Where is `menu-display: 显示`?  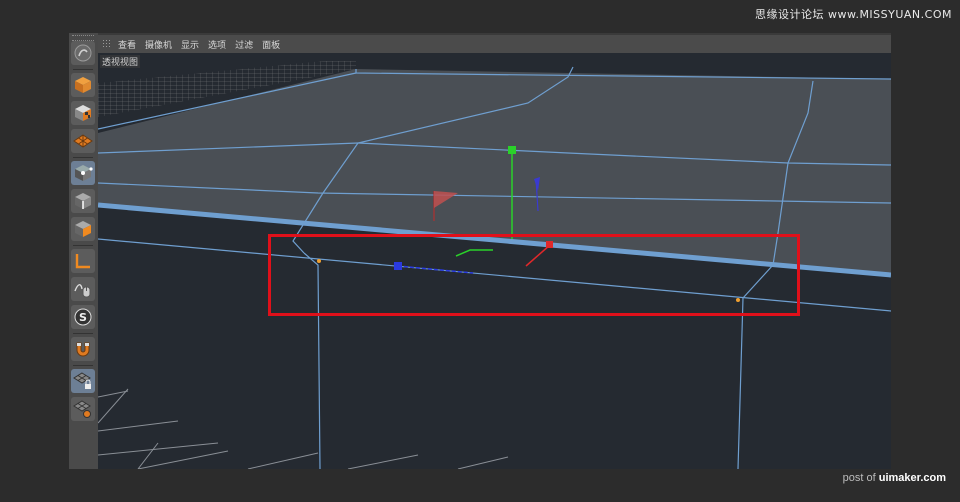
menu-display: 显示 is located at coordinates (190, 44).